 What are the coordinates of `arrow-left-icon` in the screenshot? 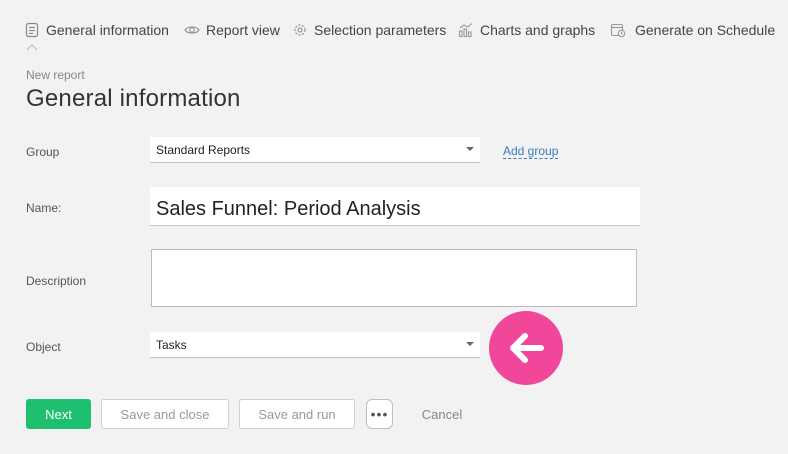 It's located at (527, 348).